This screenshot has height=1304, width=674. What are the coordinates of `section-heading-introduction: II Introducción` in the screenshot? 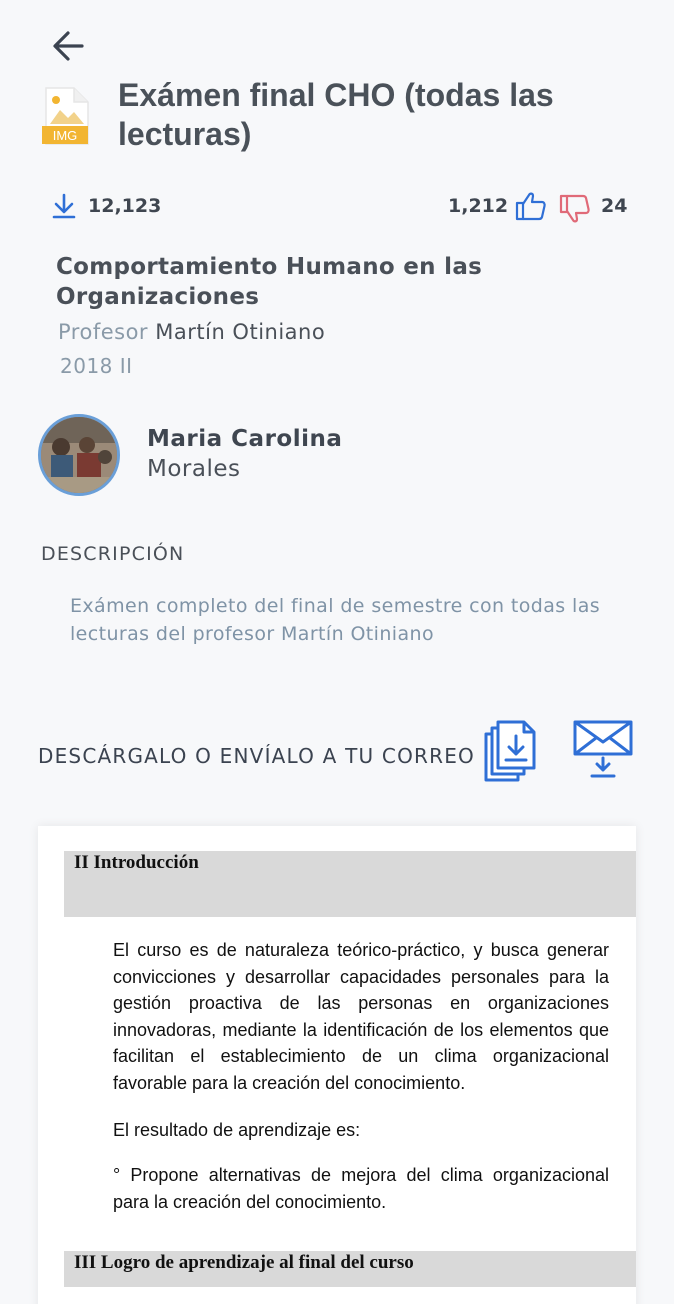 It's located at (350, 884).